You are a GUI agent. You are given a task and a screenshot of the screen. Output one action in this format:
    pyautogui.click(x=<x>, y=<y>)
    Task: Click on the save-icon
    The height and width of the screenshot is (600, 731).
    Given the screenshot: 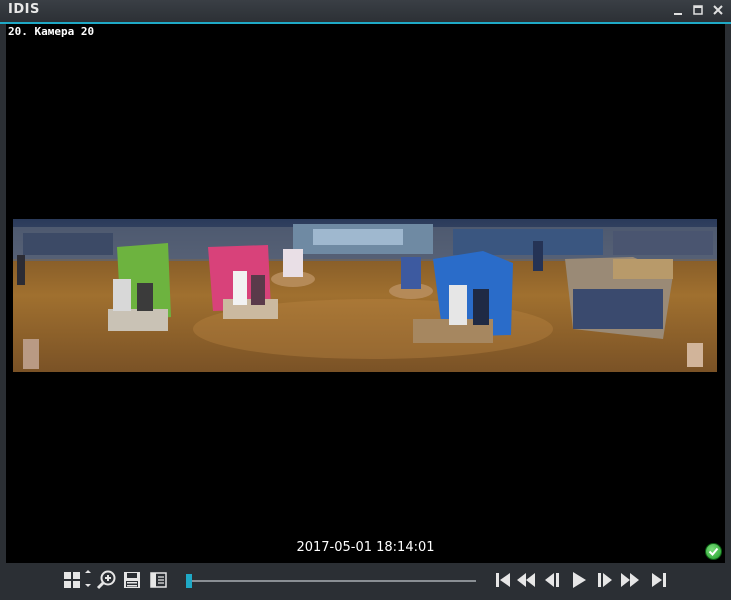 What is the action you would take?
    pyautogui.click(x=132, y=580)
    